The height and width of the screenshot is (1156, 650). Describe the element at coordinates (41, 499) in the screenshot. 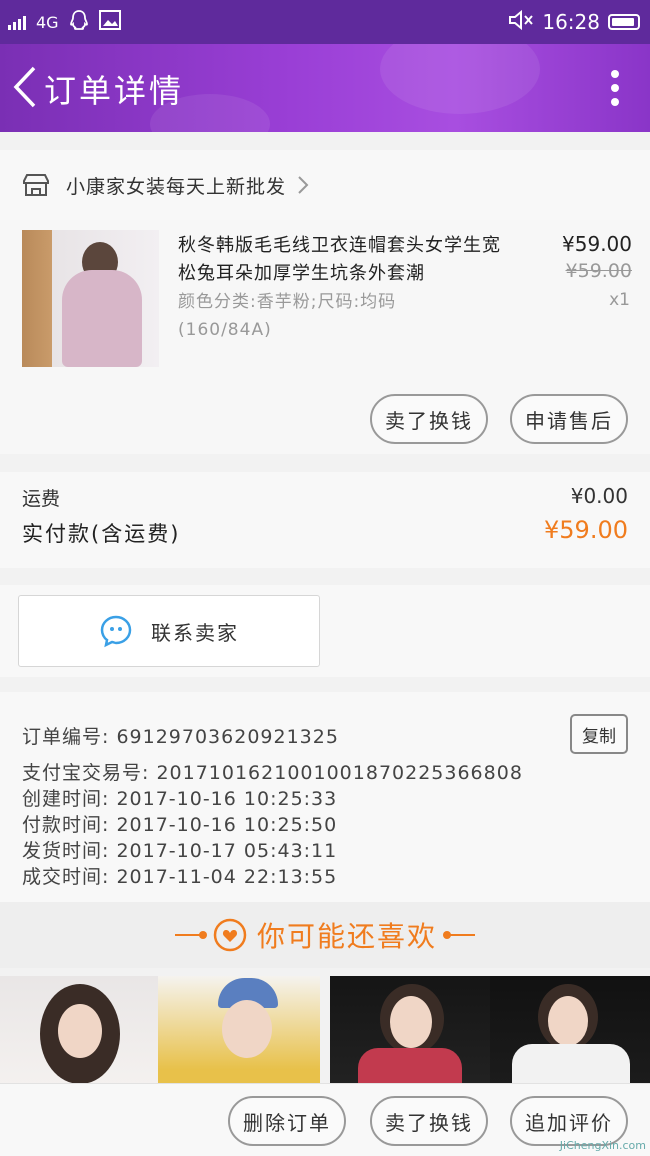

I see `shipping-label: 运费` at that location.